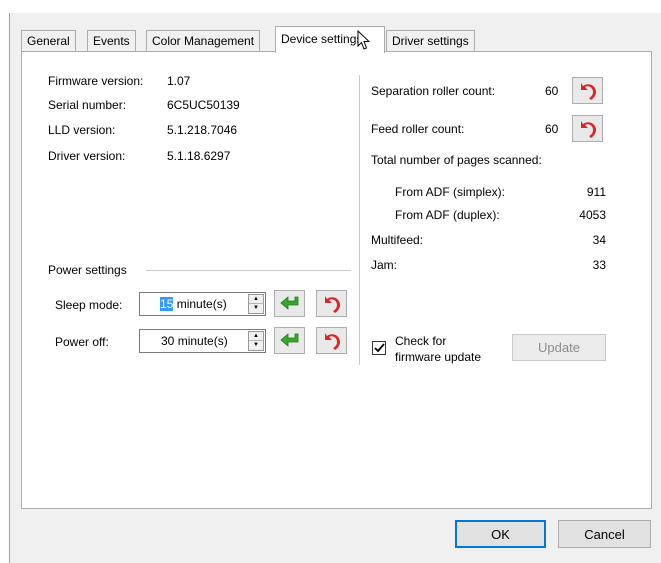  Describe the element at coordinates (203, 105) in the screenshot. I see `serial-number-value: 6C5UC50139` at that location.